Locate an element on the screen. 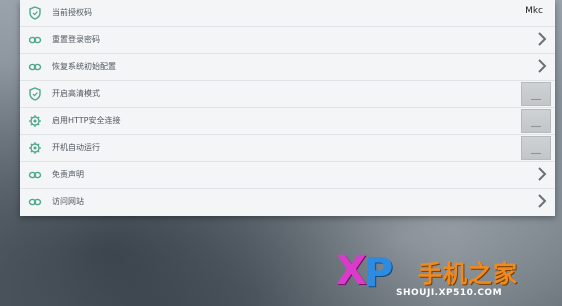  setting-label: 开机自动运行 is located at coordinates (76, 147).